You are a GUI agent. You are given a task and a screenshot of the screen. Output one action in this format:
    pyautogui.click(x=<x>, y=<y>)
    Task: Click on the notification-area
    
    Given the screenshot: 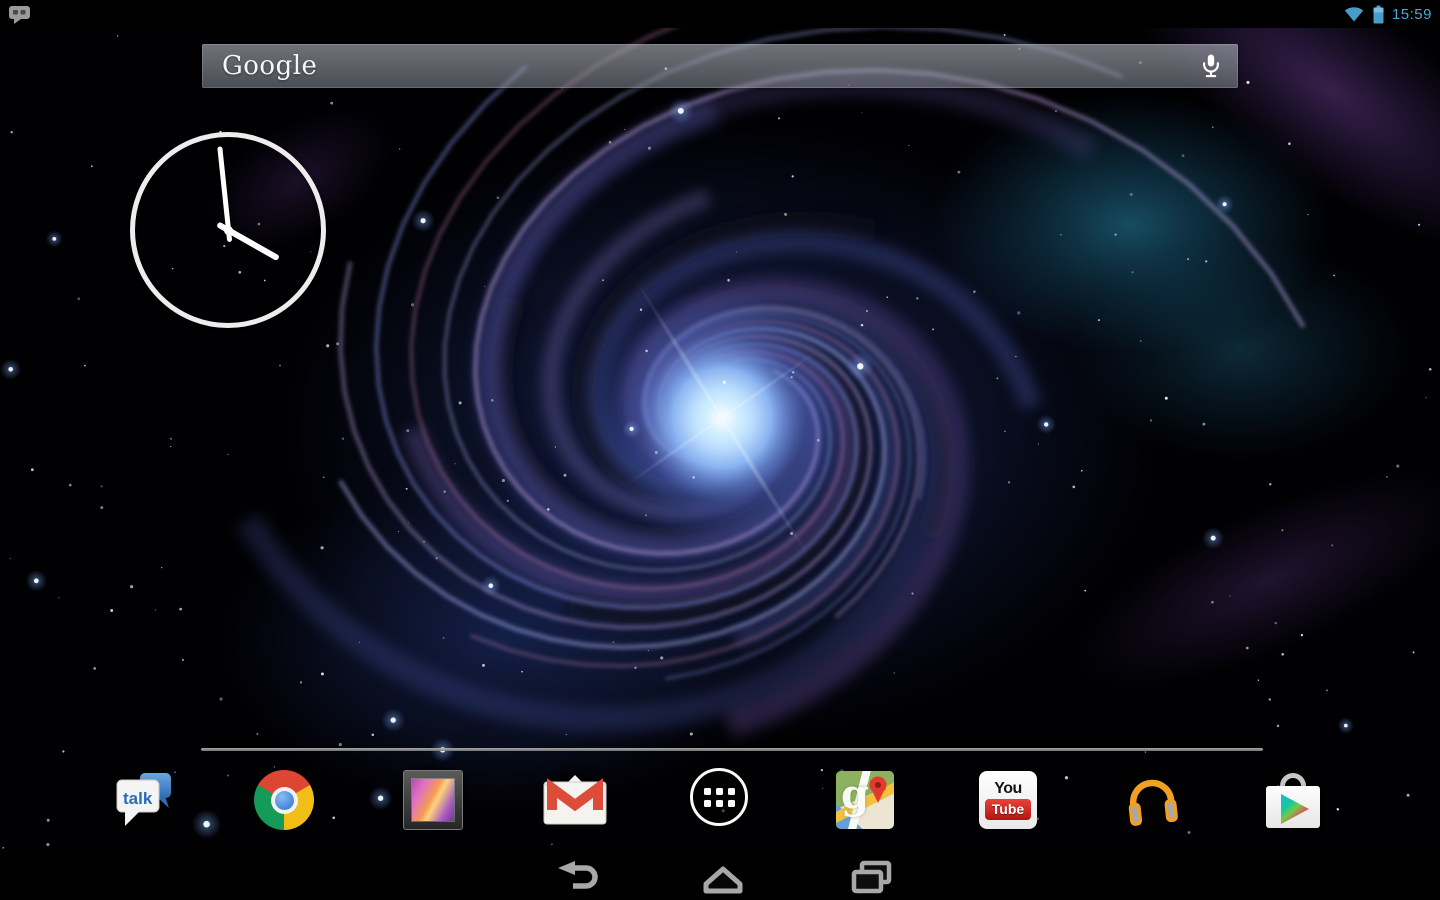 What is the action you would take?
    pyautogui.click(x=21, y=14)
    